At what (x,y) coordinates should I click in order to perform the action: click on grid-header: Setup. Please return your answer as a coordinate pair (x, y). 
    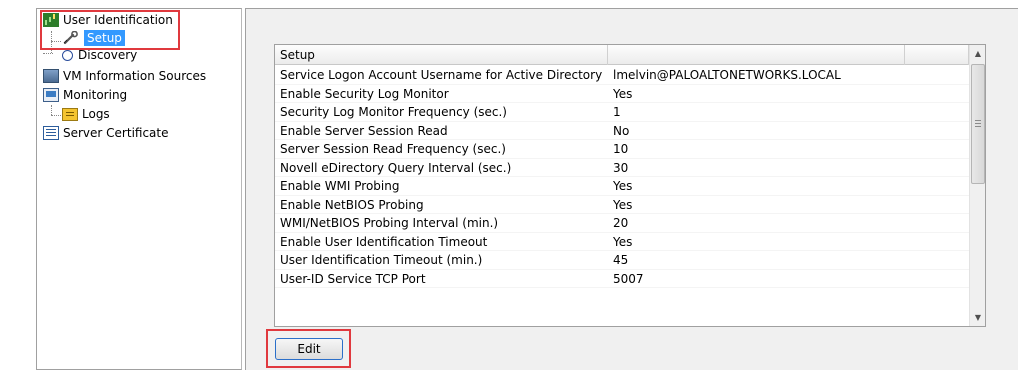
    Looking at the image, I should click on (622, 55).